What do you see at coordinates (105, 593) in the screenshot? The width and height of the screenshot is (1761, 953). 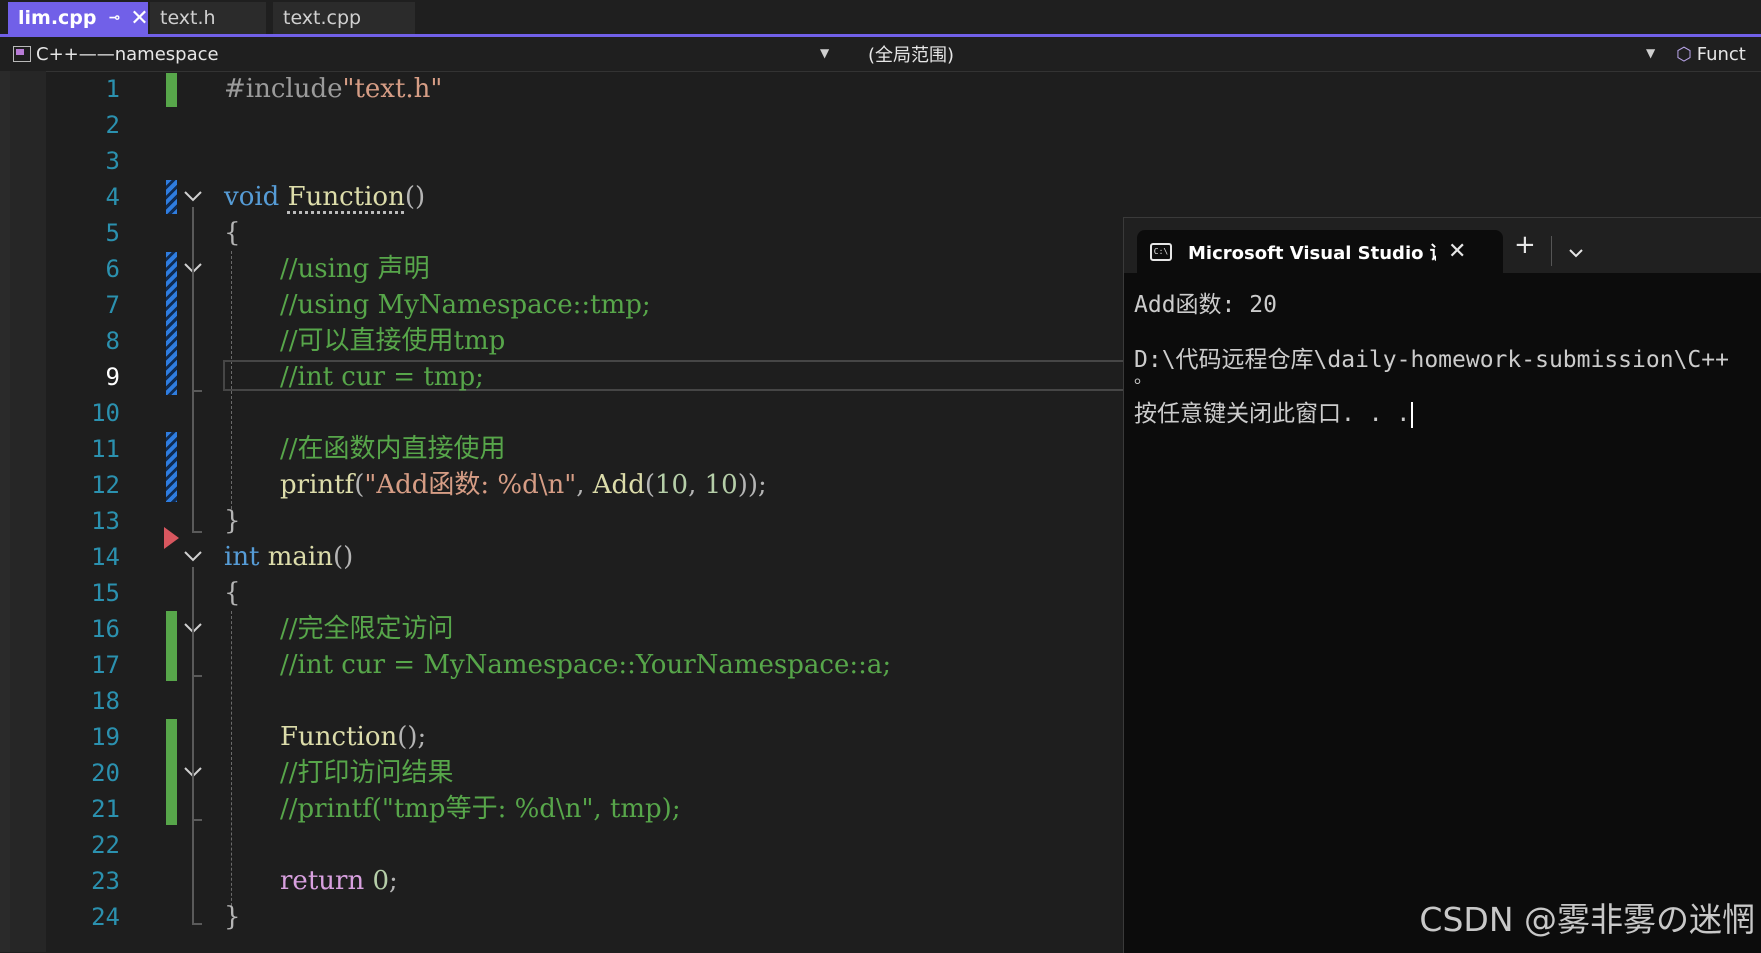 I see `line-number: 15` at bounding box center [105, 593].